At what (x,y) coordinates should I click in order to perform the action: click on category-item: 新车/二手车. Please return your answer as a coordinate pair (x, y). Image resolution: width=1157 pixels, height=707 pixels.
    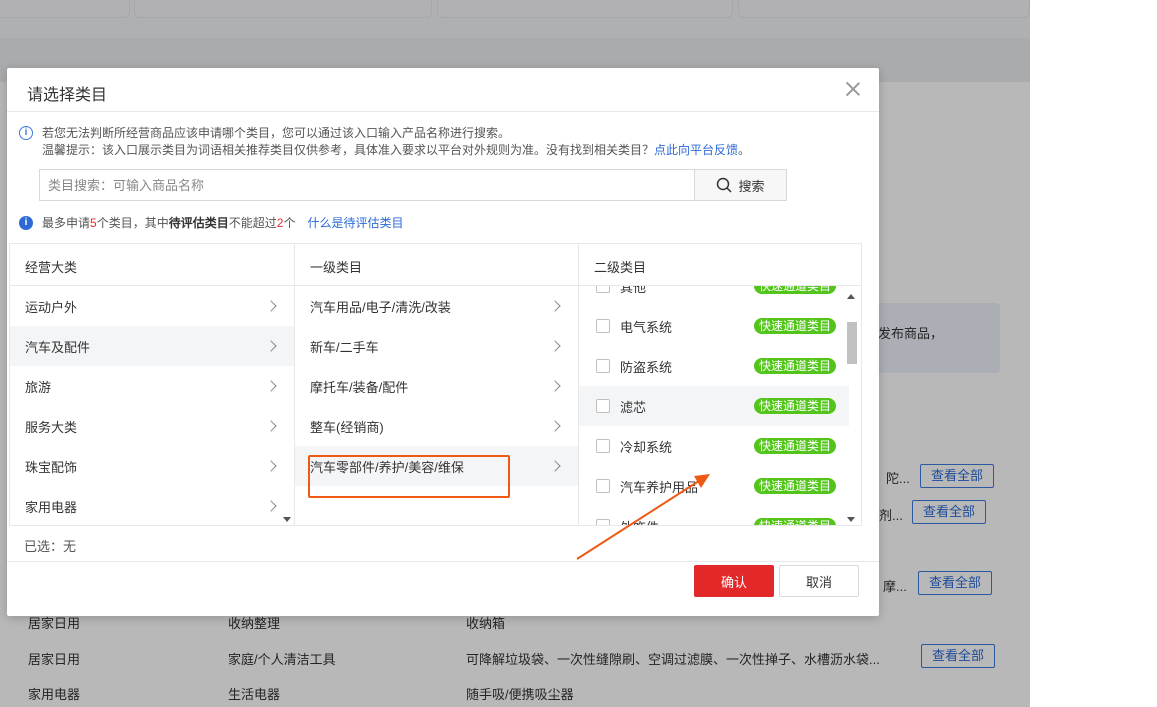
    Looking at the image, I should click on (436, 346).